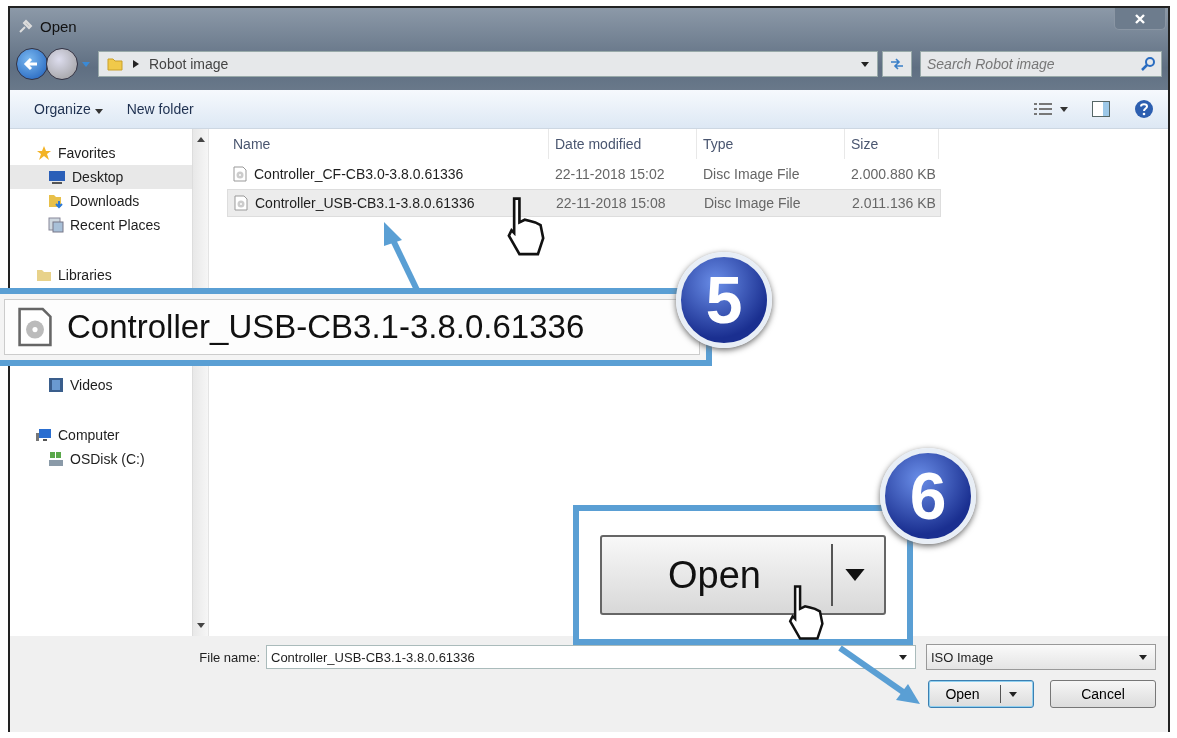 This screenshot has width=1177, height=738. Describe the element at coordinates (591, 657) in the screenshot. I see `file-name-field: Controller_USB-CB3.1-3.8.0.61336` at that location.